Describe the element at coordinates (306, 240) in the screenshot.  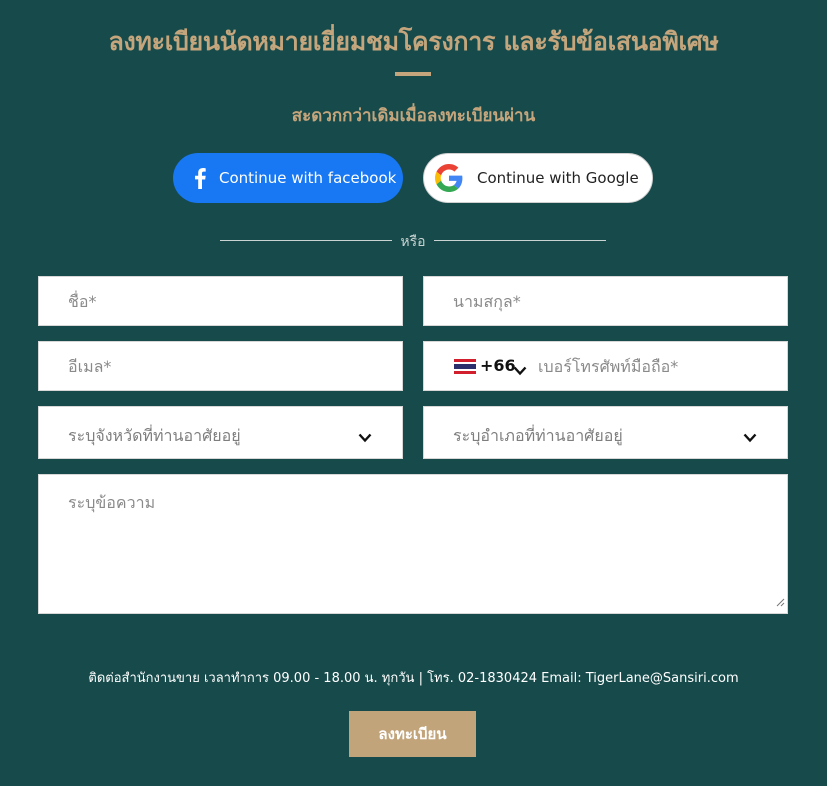
I see `divider-line-left` at that location.